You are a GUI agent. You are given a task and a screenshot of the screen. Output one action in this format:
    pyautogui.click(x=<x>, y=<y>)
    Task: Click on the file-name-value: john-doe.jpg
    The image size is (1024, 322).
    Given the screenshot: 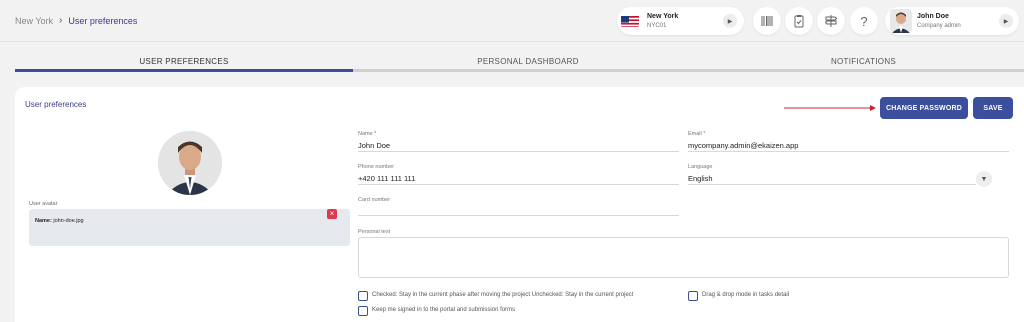 What is the action you would take?
    pyautogui.click(x=68, y=221)
    